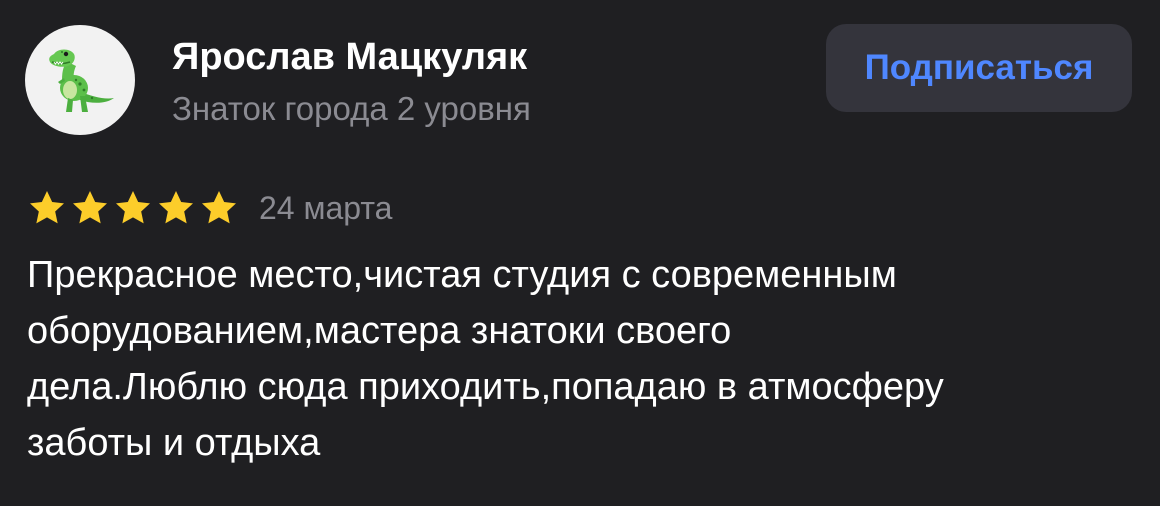 The image size is (1160, 506). Describe the element at coordinates (979, 68) in the screenshot. I see `subscribe-button: Подписаться` at that location.